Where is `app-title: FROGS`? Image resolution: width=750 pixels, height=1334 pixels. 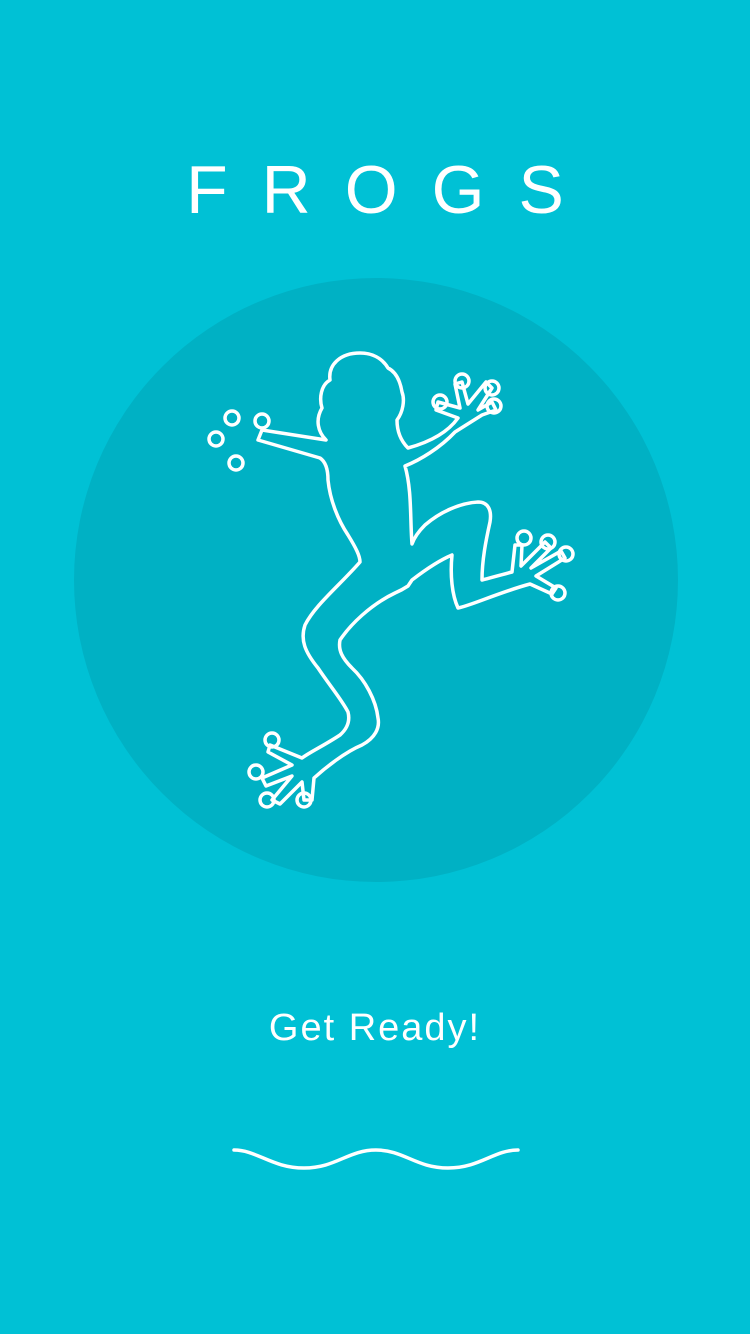
app-title: FROGS is located at coordinates (392, 190).